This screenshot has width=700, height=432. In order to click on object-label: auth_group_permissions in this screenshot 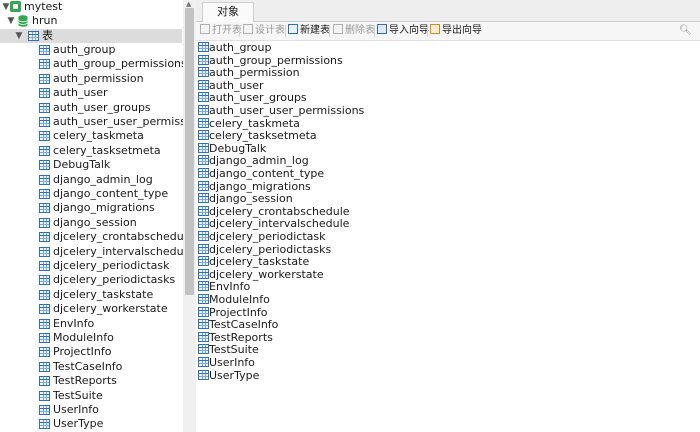, I will do `click(276, 60)`.